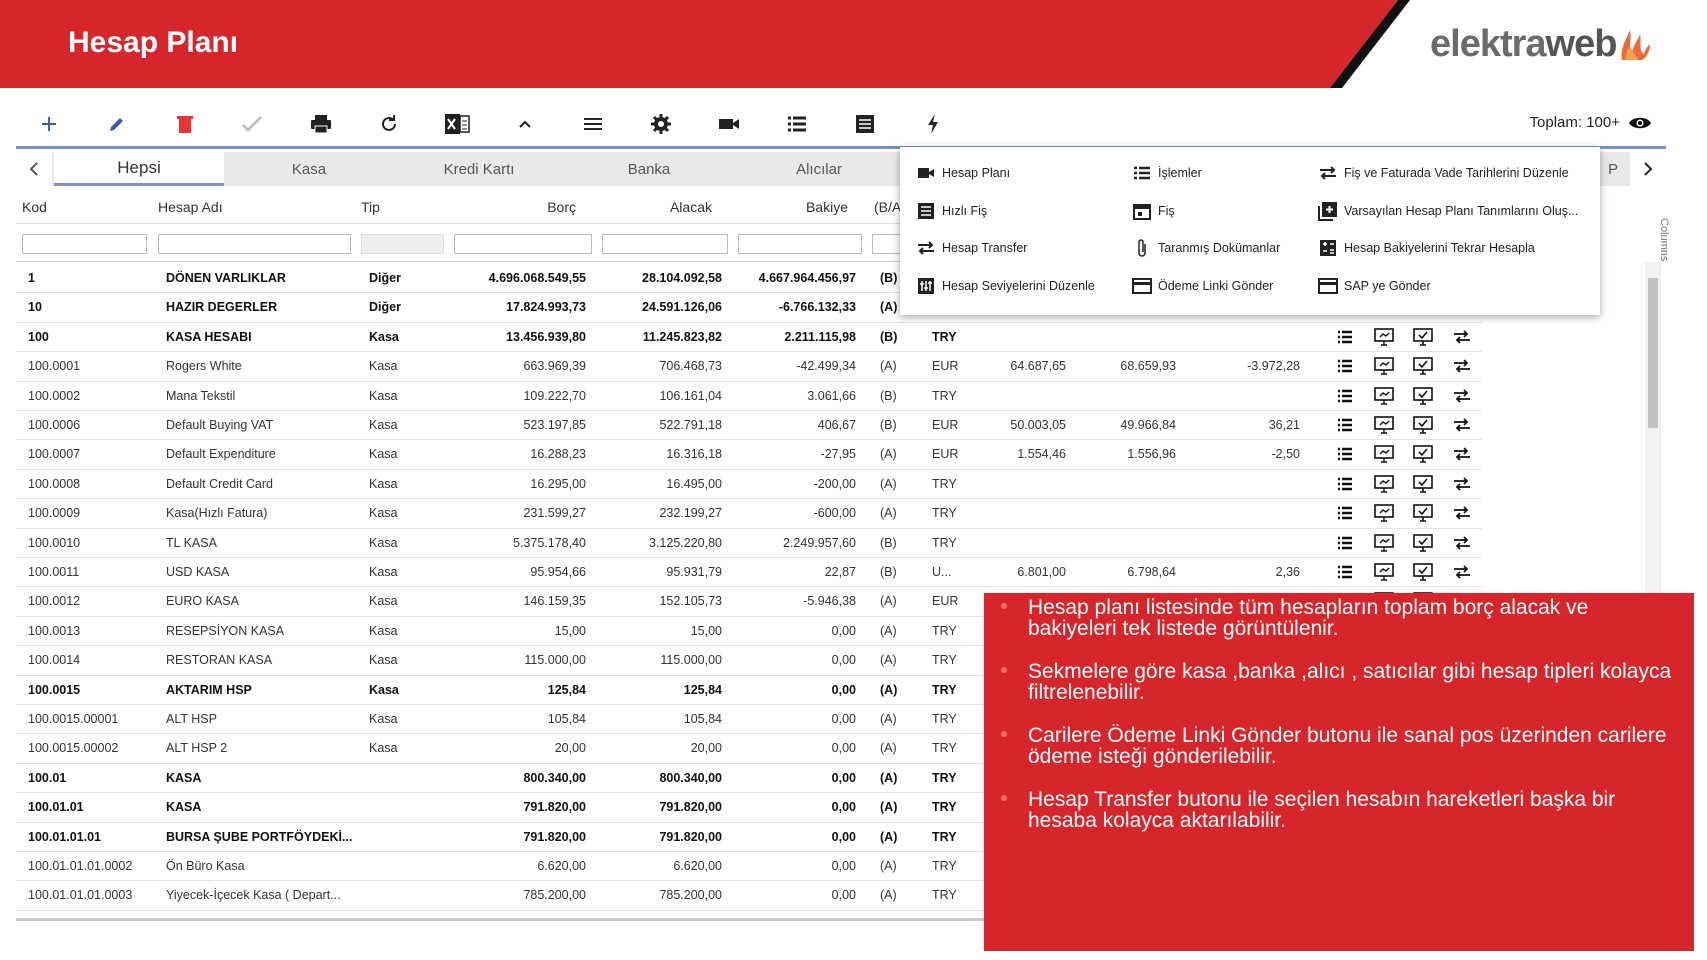 The image size is (1707, 960). I want to click on quick-actions-button, so click(933, 124).